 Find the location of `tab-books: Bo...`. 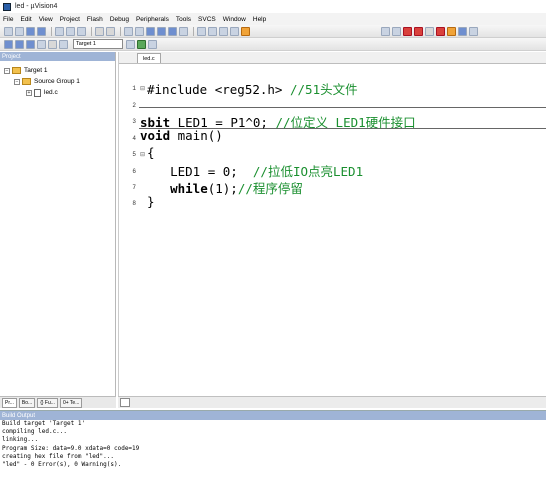

tab-books: Bo... is located at coordinates (27, 403).